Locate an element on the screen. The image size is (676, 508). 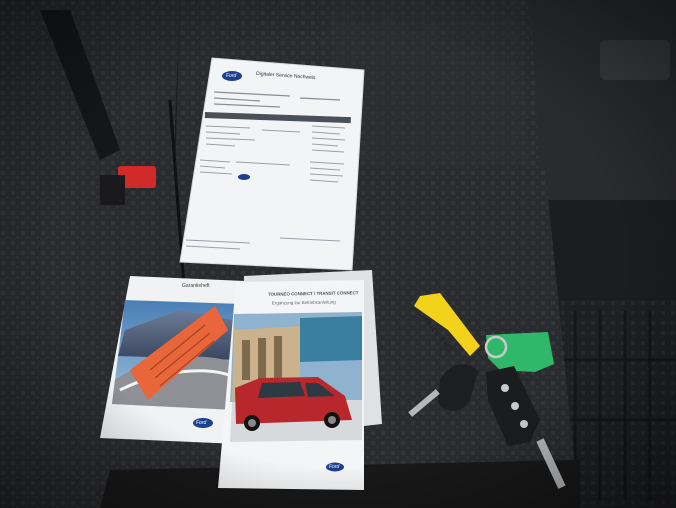
booklet-title: Garantieheft is located at coordinates (196, 286).